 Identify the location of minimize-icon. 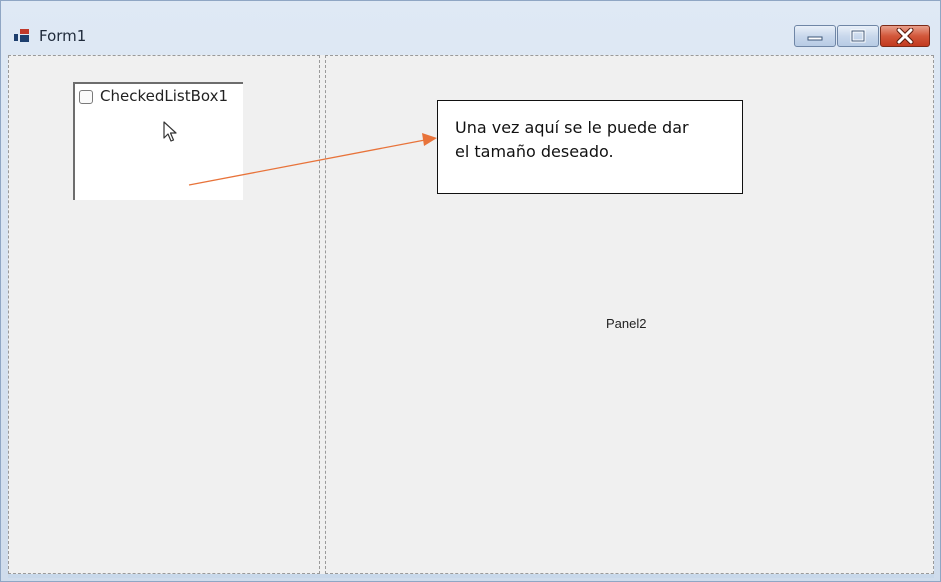
(815, 38).